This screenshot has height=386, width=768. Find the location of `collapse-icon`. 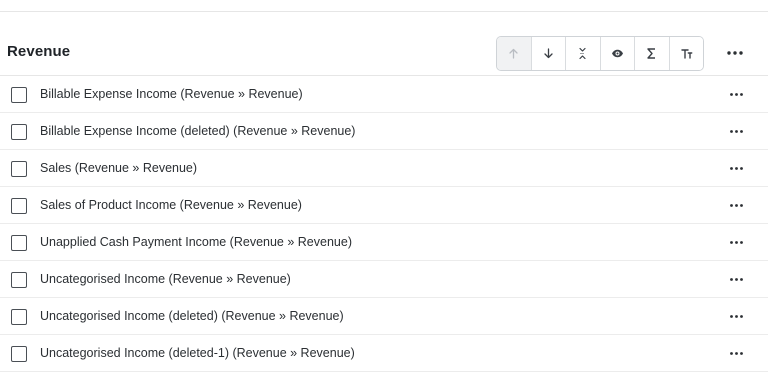

collapse-icon is located at coordinates (582, 53).